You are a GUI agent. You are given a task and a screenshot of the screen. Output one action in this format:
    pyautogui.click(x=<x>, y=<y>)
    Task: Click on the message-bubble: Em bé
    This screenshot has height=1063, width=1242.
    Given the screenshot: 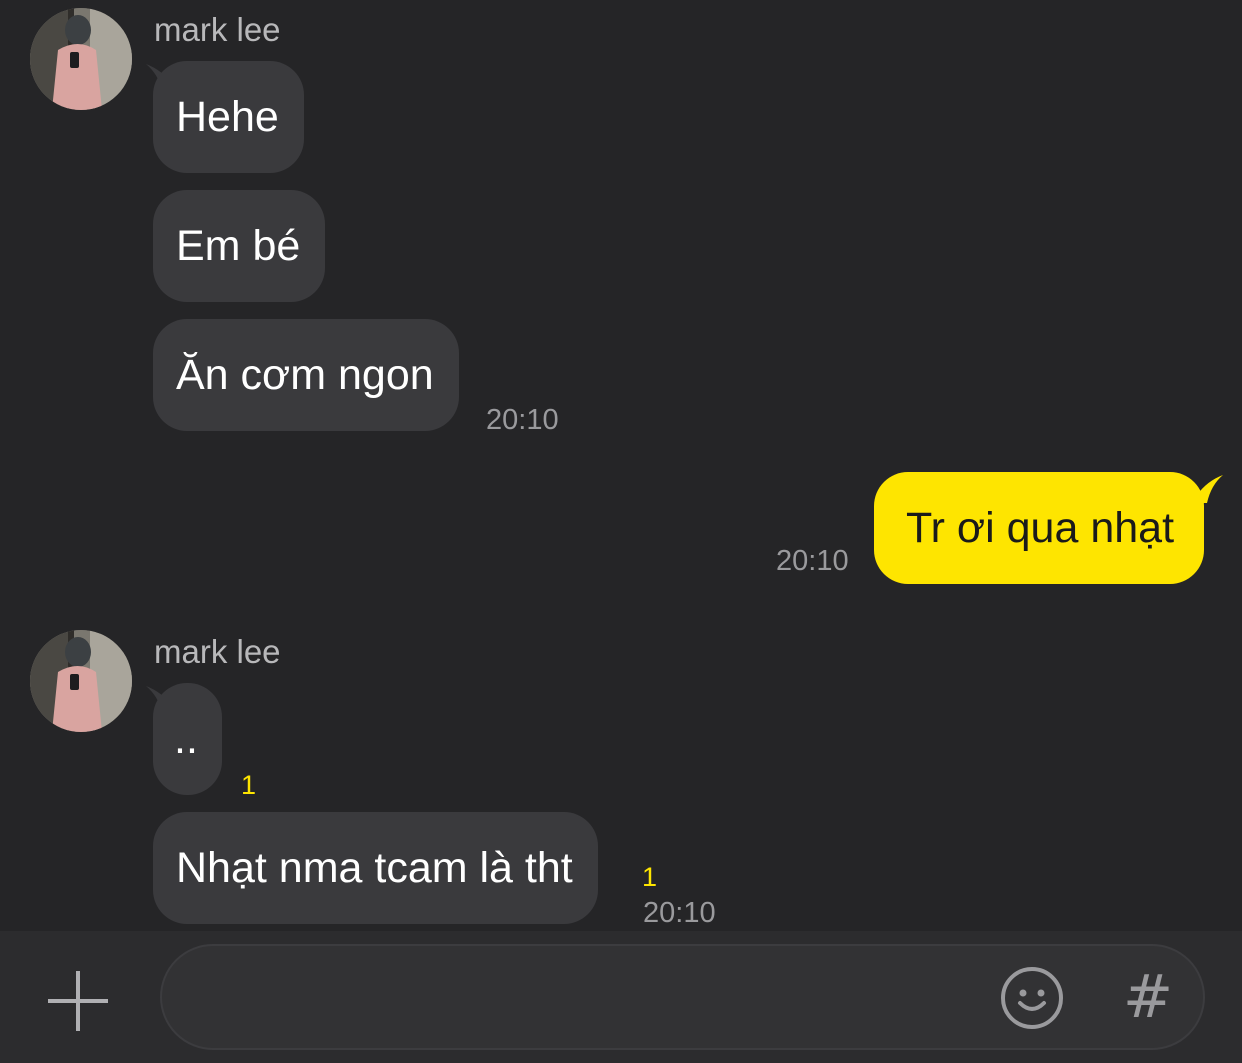 What is the action you would take?
    pyautogui.click(x=239, y=246)
    